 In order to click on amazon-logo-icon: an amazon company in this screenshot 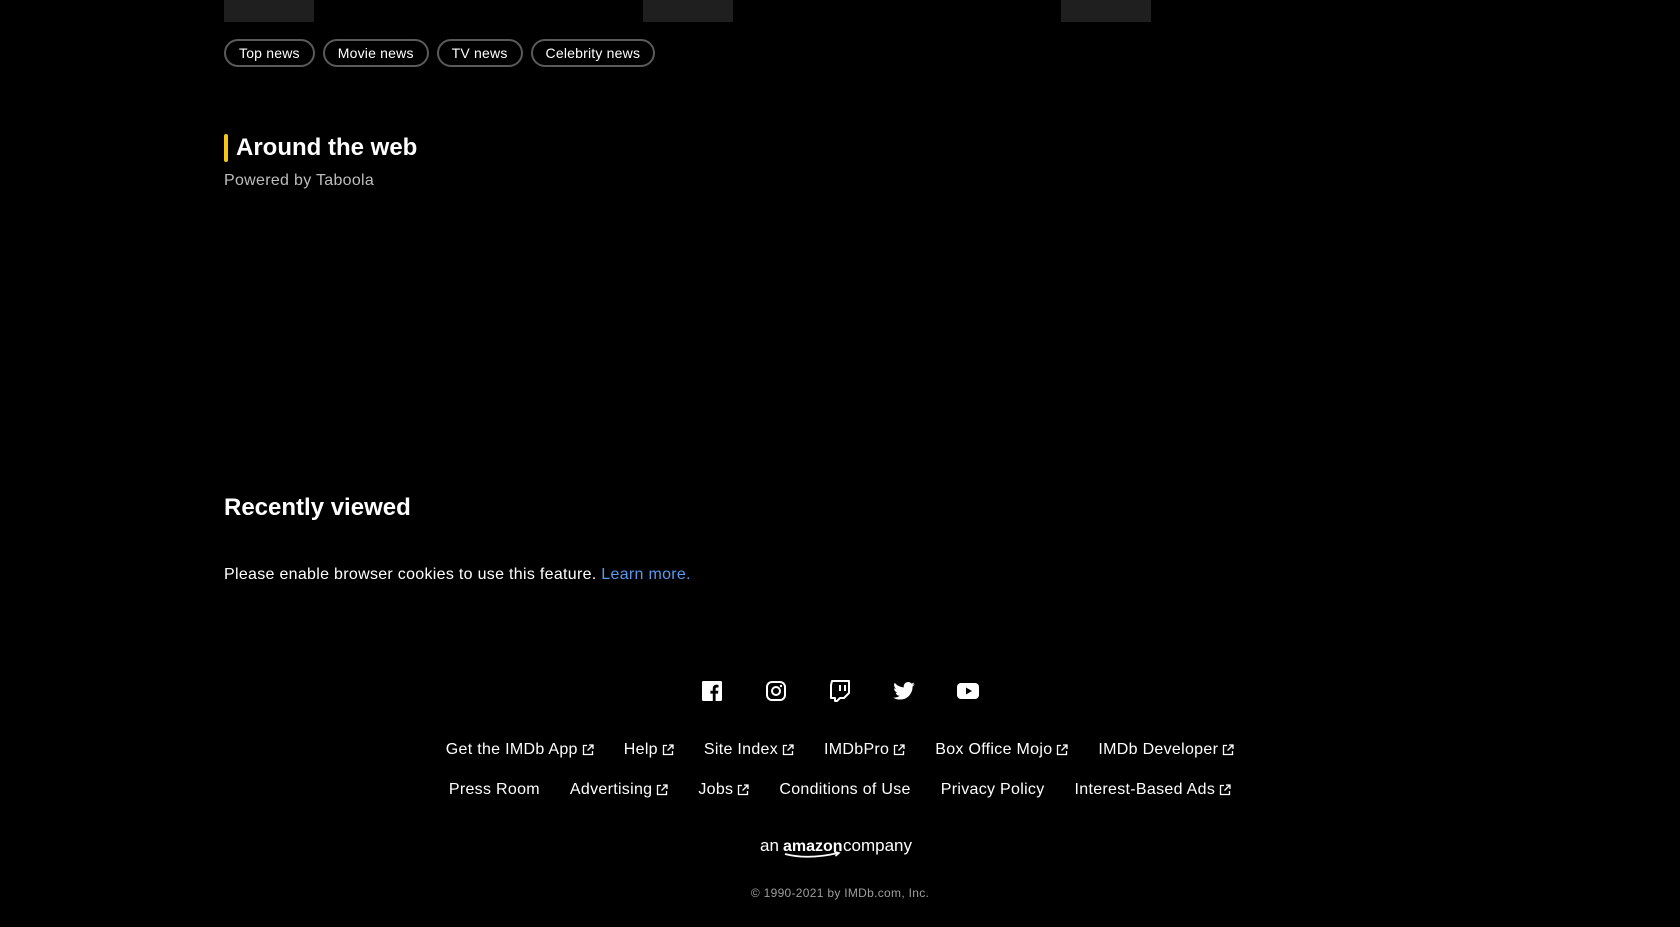, I will do `click(836, 847)`.